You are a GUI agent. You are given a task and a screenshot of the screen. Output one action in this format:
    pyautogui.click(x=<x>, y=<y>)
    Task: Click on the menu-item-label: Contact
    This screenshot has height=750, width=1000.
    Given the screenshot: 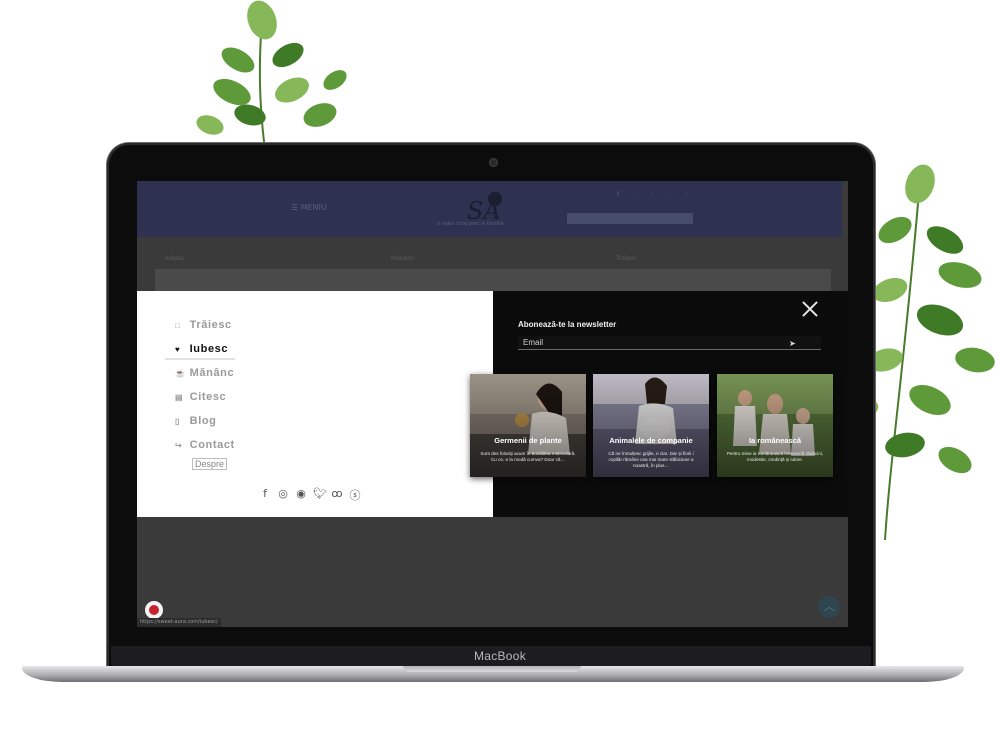 What is the action you would take?
    pyautogui.click(x=212, y=445)
    